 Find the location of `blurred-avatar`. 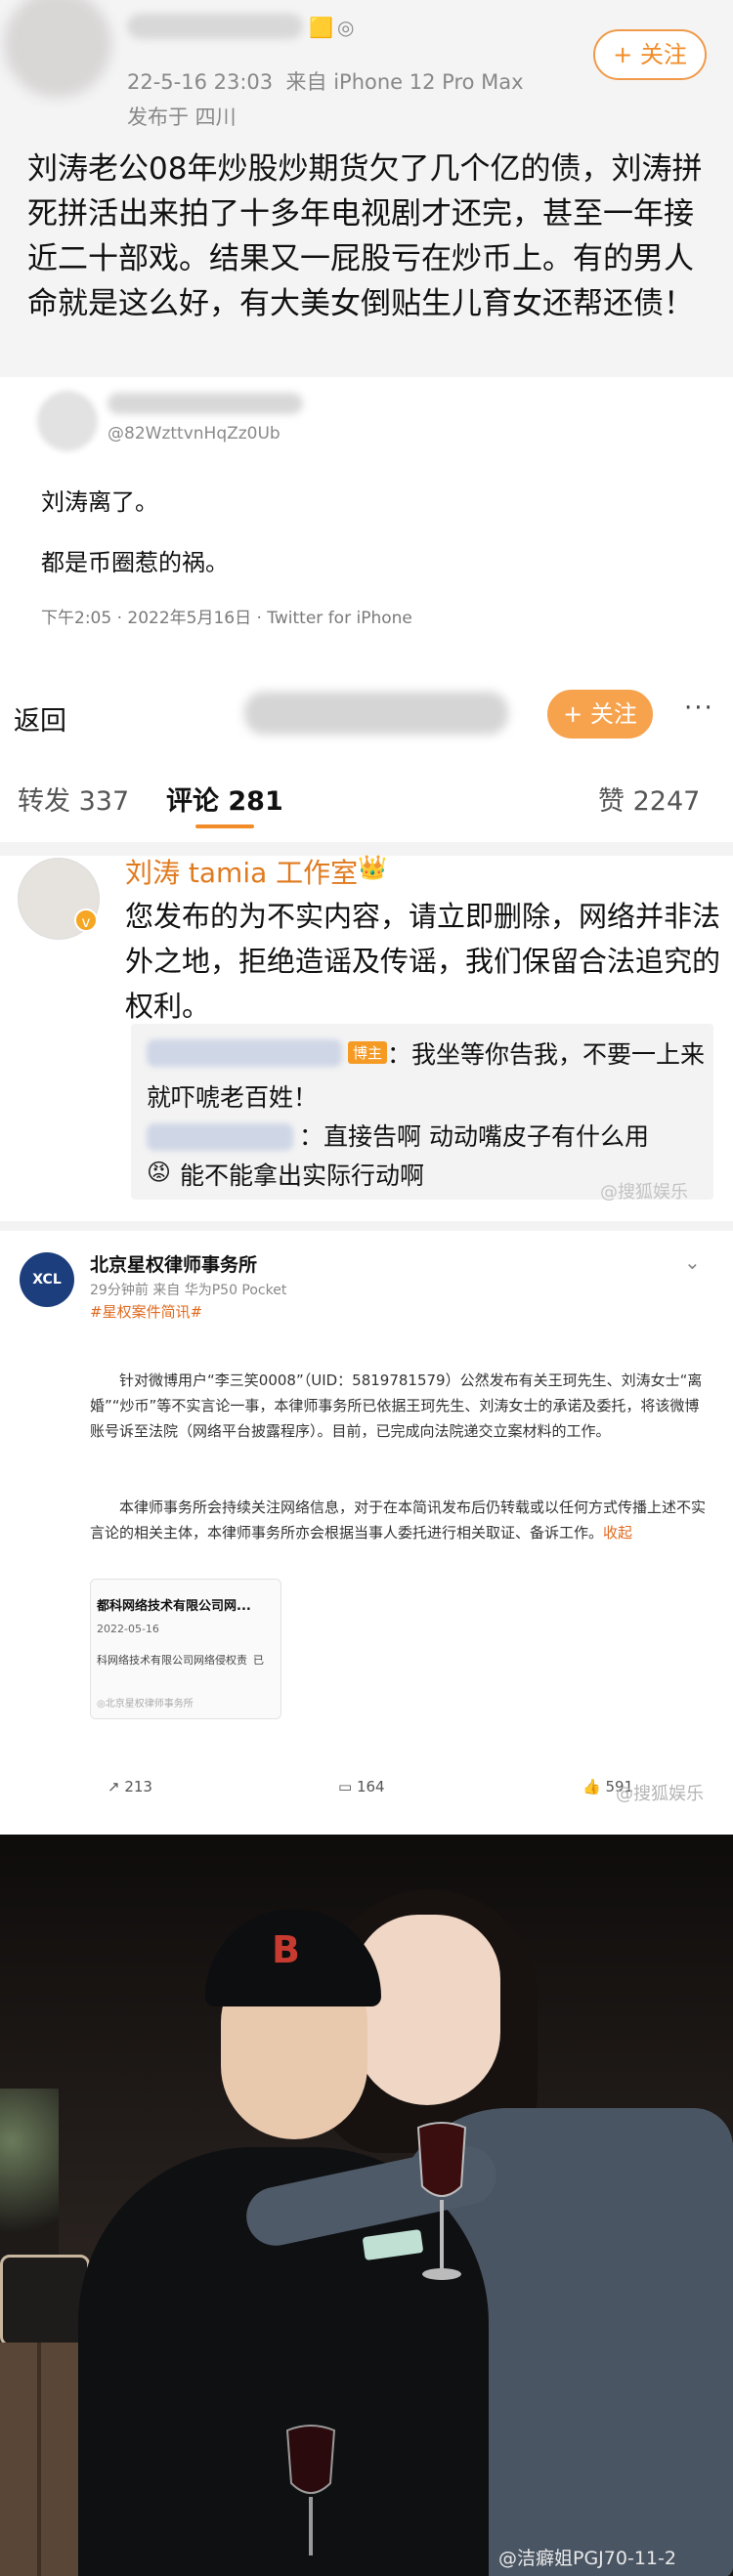

blurred-avatar is located at coordinates (57, 49).